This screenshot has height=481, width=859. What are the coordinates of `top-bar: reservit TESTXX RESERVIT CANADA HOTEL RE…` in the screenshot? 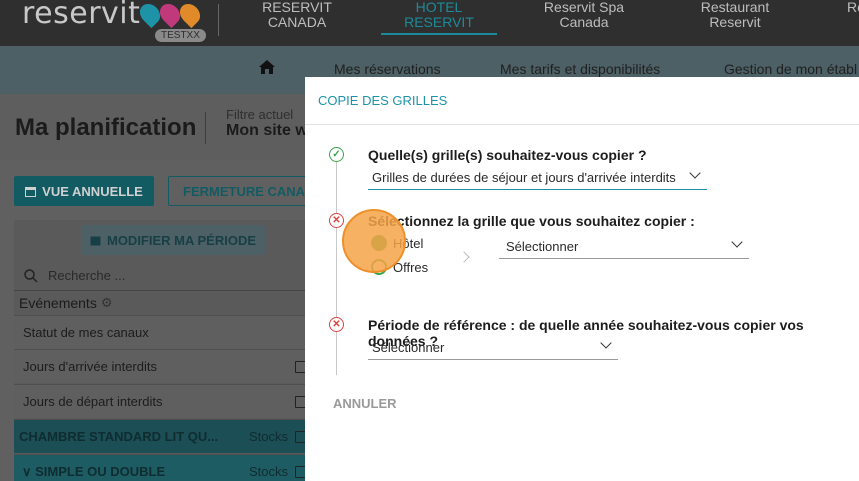 It's located at (429, 23).